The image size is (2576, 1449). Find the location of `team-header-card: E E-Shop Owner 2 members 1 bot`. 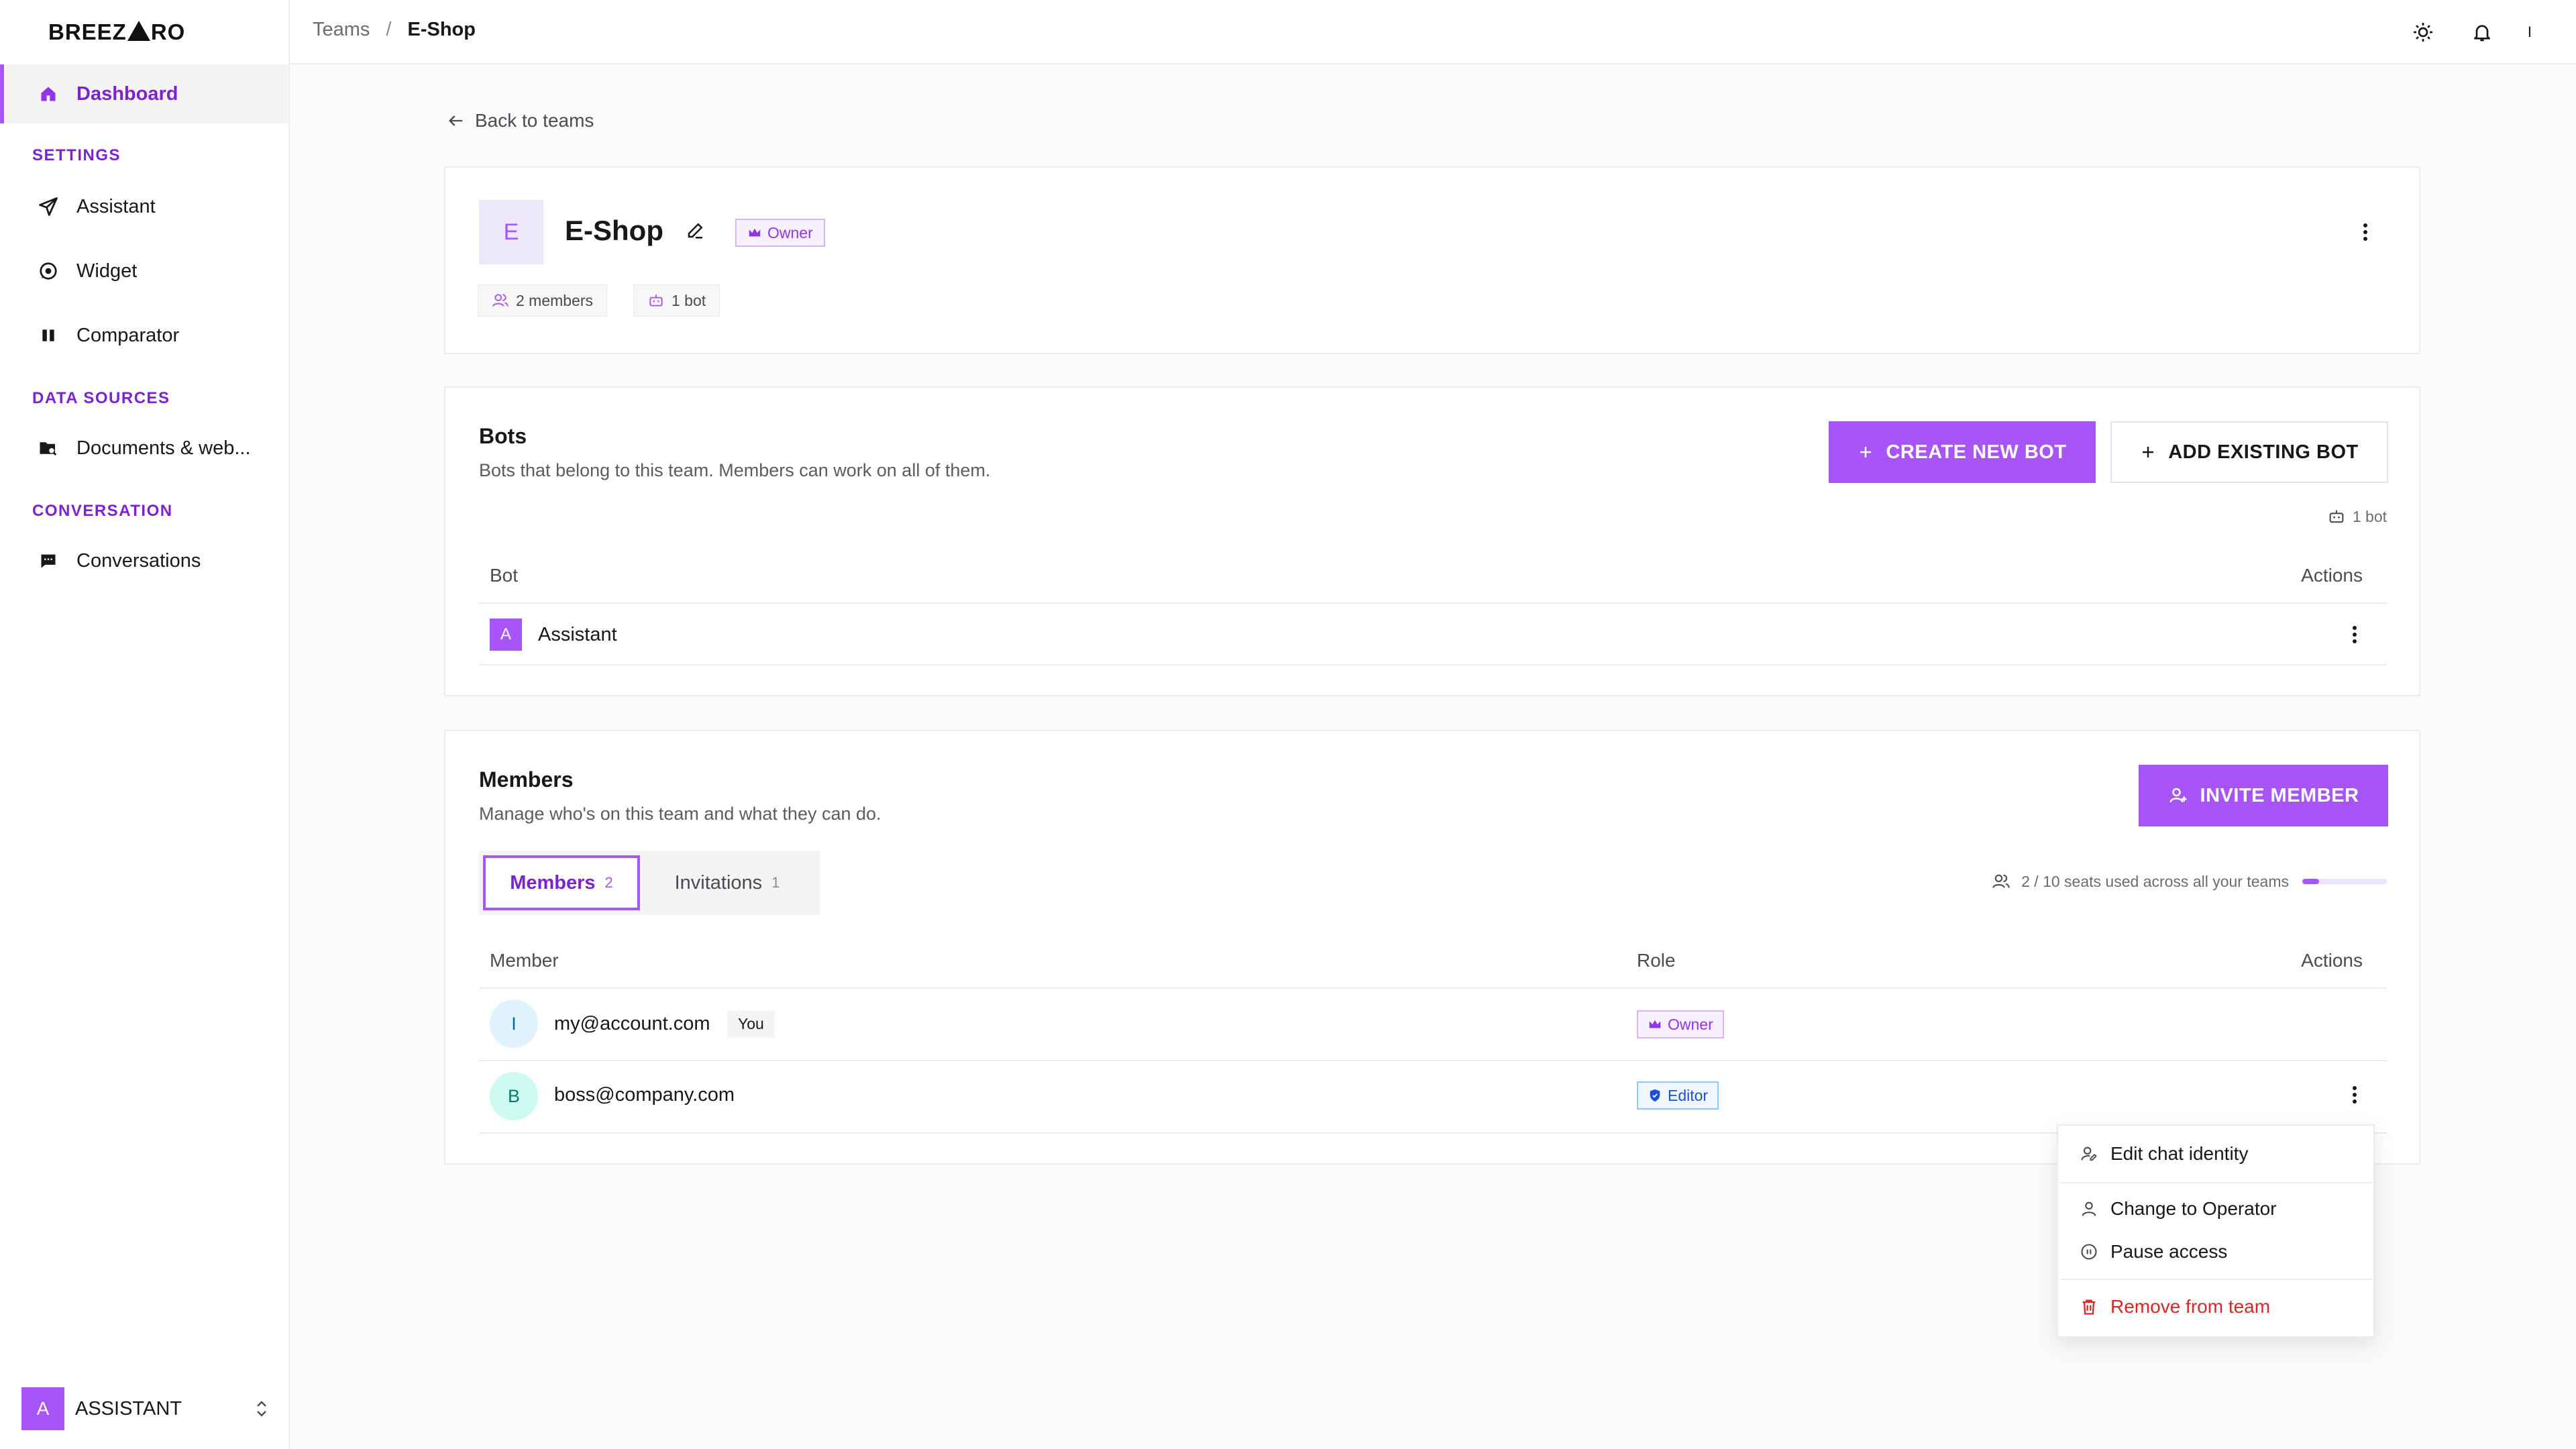

team-header-card: E E-Shop Owner 2 members 1 bot is located at coordinates (1432, 260).